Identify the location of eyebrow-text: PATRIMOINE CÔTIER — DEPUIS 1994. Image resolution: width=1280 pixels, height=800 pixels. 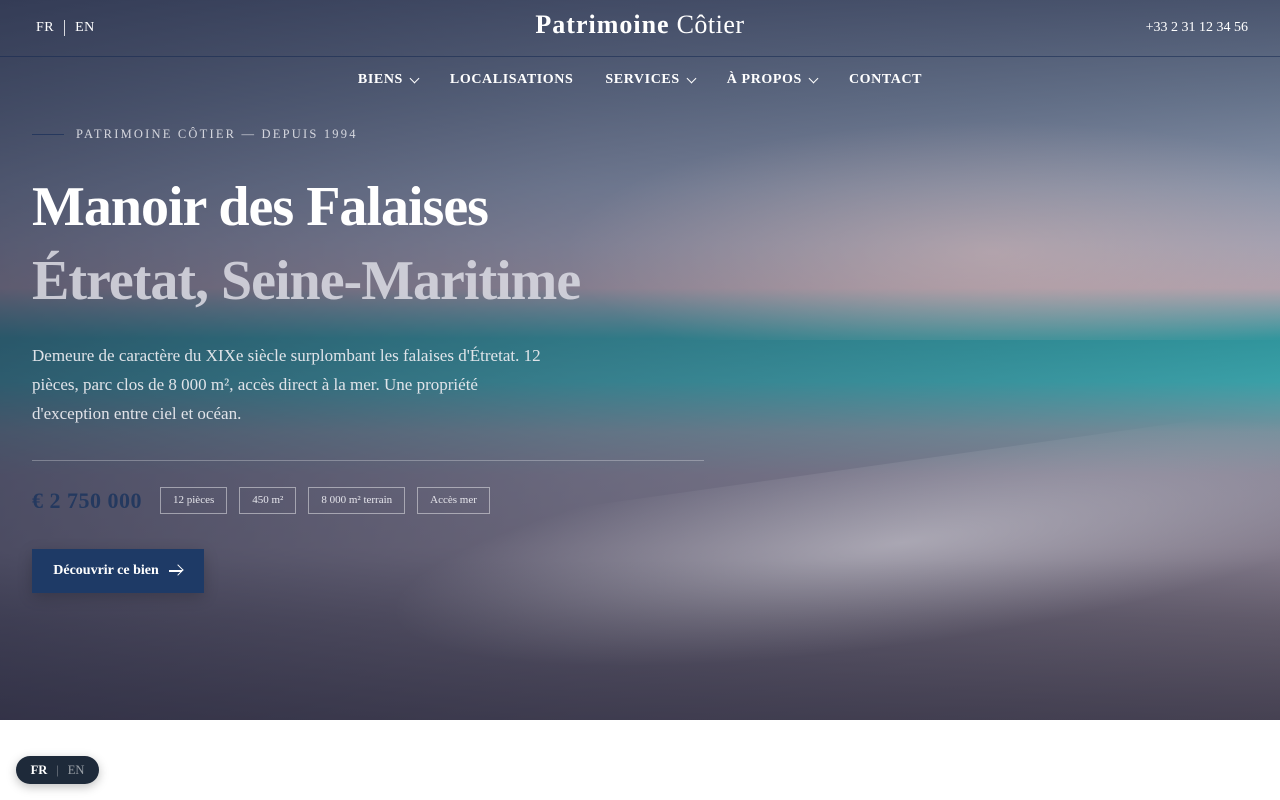
(217, 134).